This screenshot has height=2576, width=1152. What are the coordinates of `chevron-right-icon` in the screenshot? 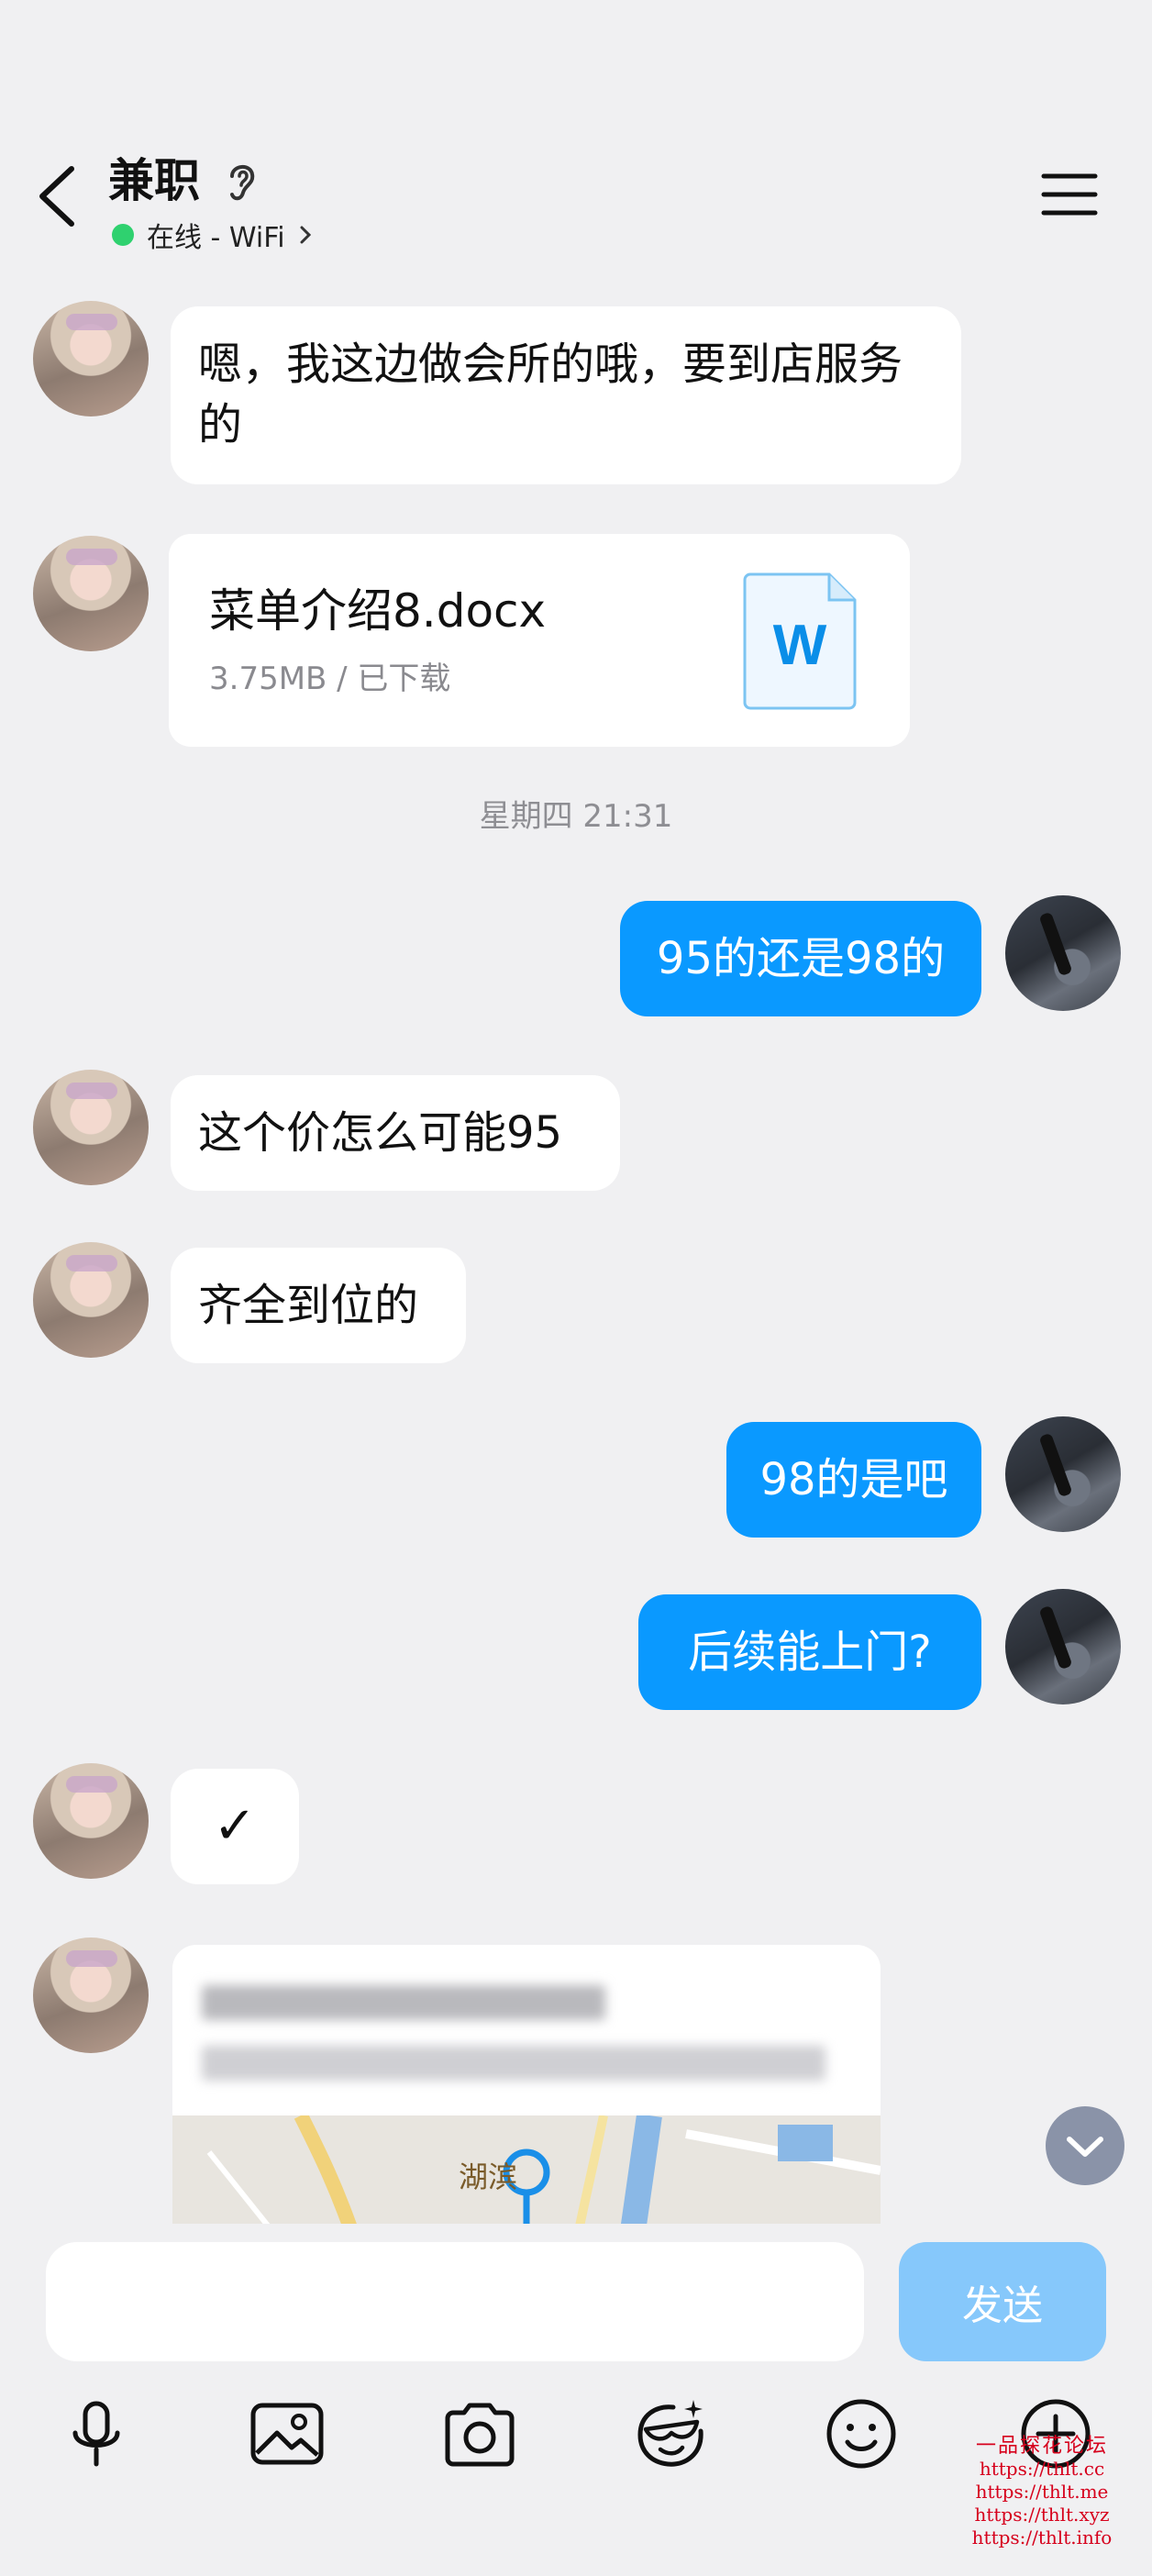 It's located at (305, 235).